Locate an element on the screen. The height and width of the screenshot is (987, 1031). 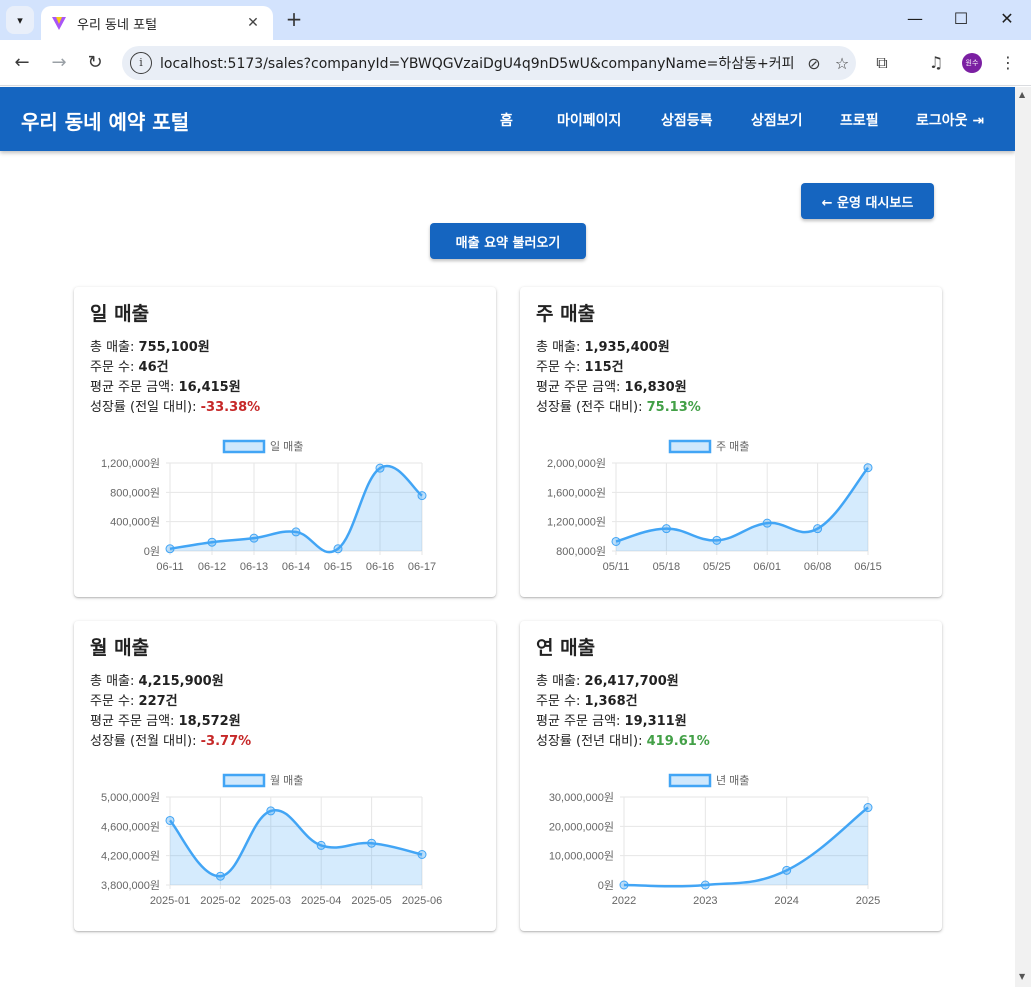
order-count-value: 1,368건 is located at coordinates (611, 701).